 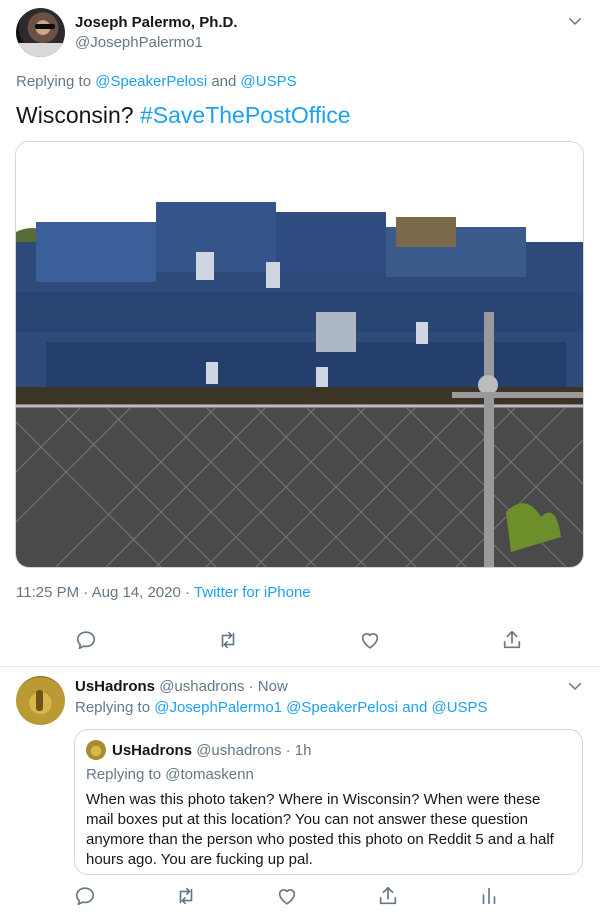 I want to click on quote-author: UsHadrons @ushadrons · 1h, so click(x=212, y=750).